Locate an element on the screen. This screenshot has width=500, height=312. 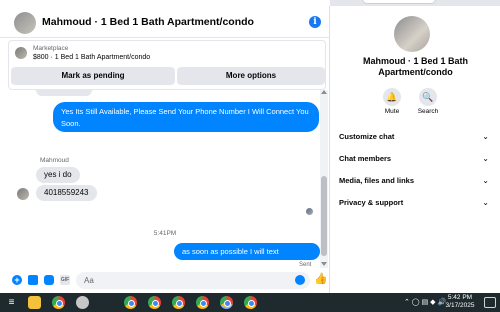
scroll-up-icon is located at coordinates (324, 92).